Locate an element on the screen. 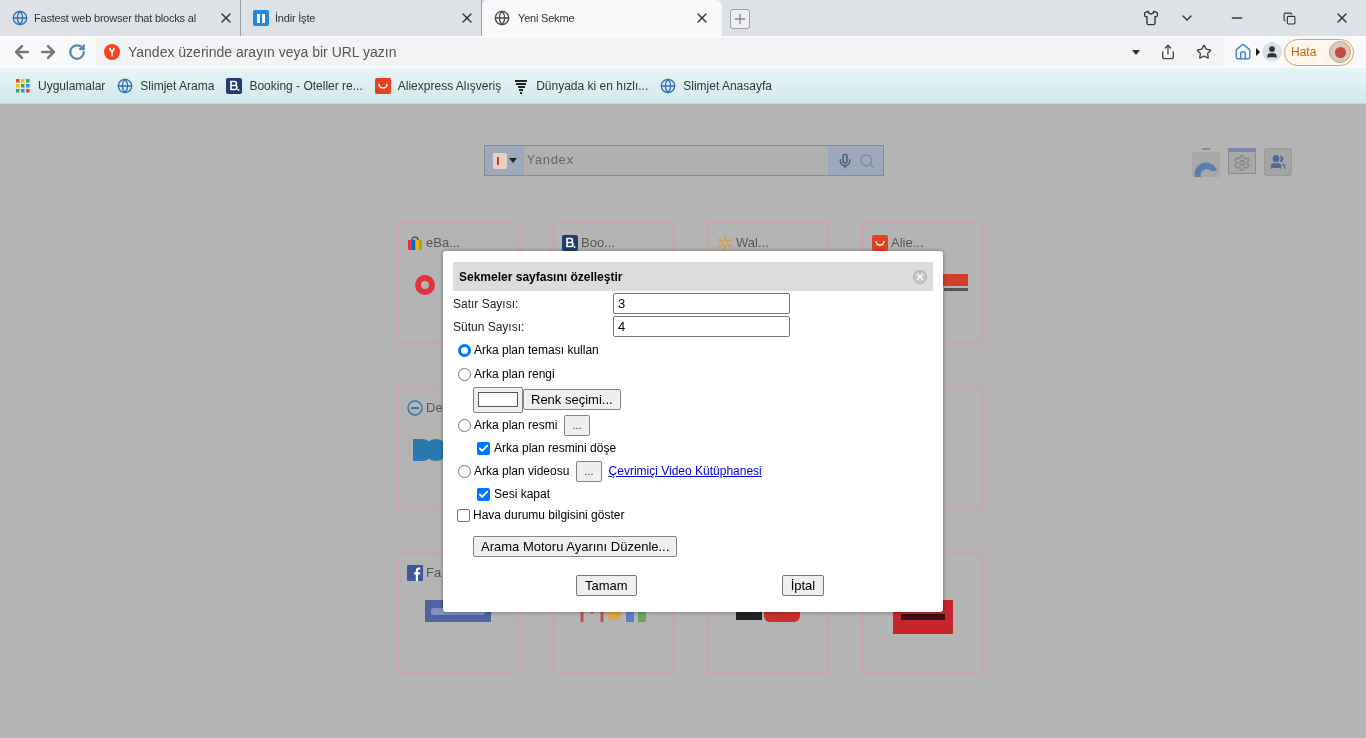 This screenshot has width=1366, height=738. option-label: Hava durumu bilgisini göster is located at coordinates (549, 515).